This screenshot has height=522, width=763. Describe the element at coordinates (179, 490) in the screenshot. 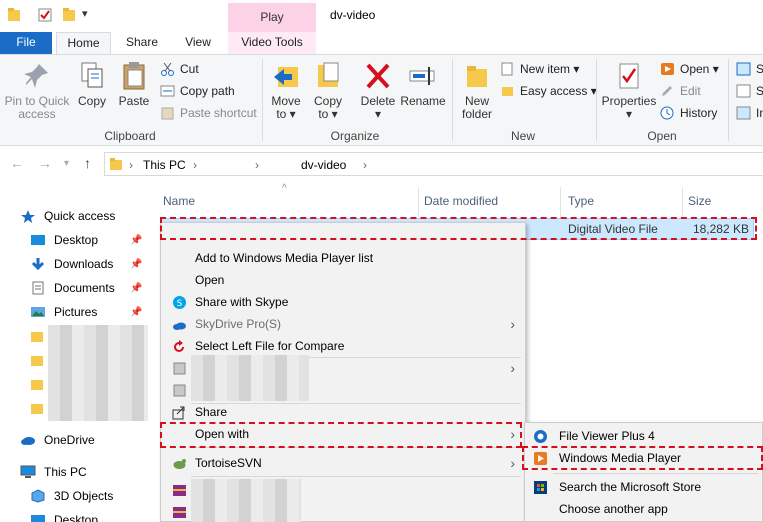

I see `archive-icon` at that location.